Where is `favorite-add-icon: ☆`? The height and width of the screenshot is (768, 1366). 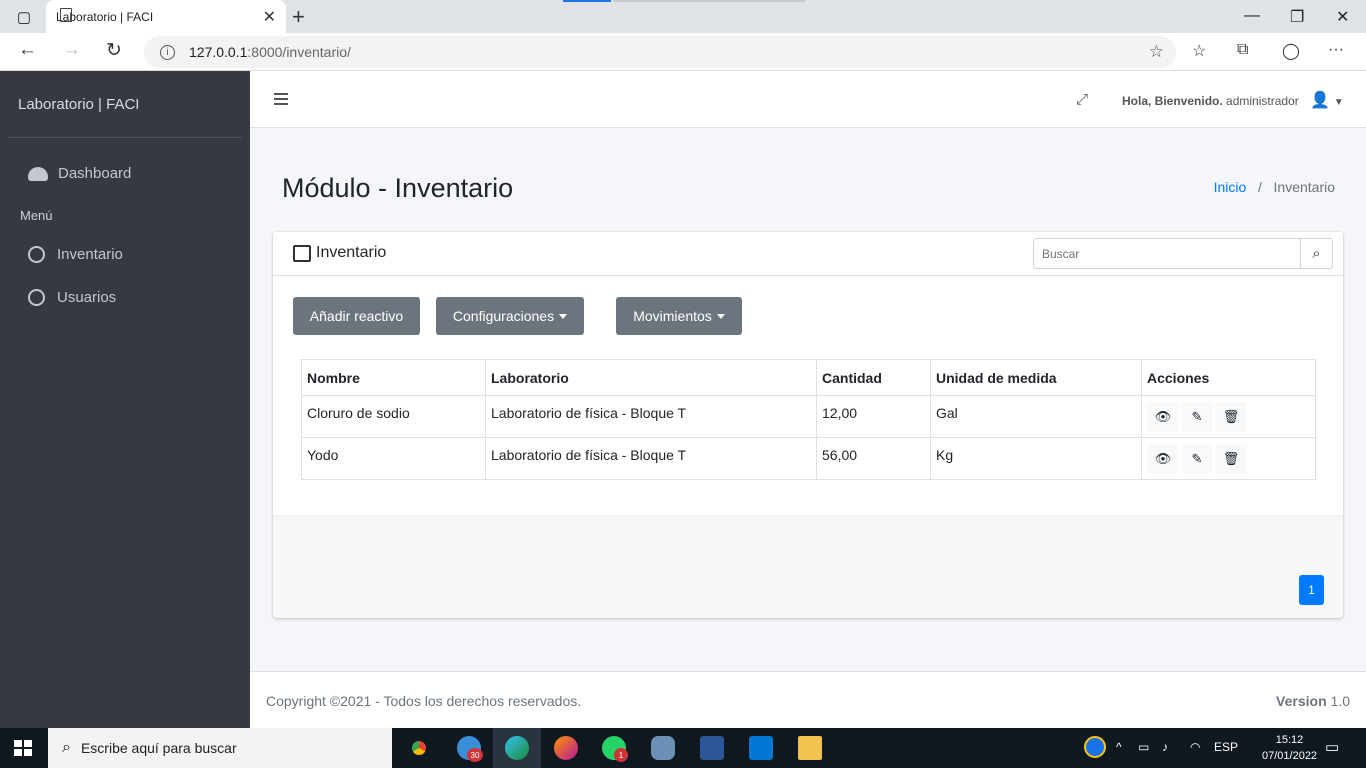 favorite-add-icon: ☆ is located at coordinates (1156, 52).